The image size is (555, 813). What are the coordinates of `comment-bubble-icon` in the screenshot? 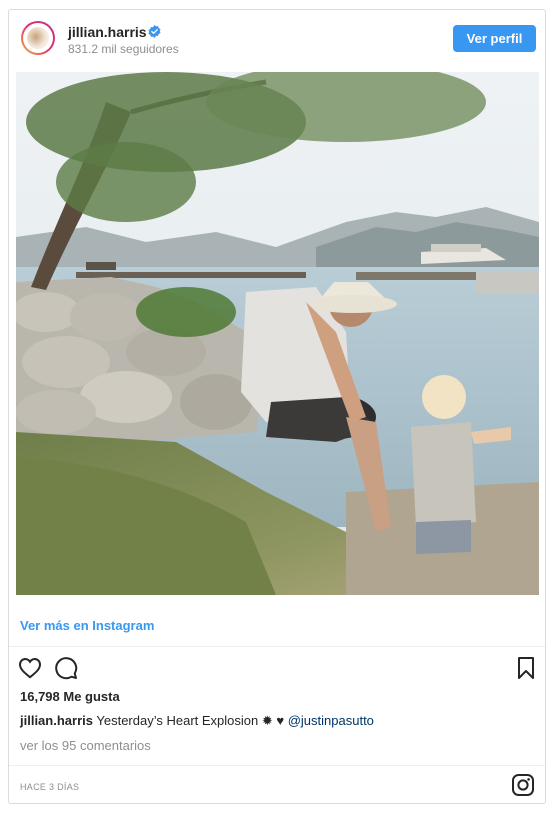 It's located at (66, 668).